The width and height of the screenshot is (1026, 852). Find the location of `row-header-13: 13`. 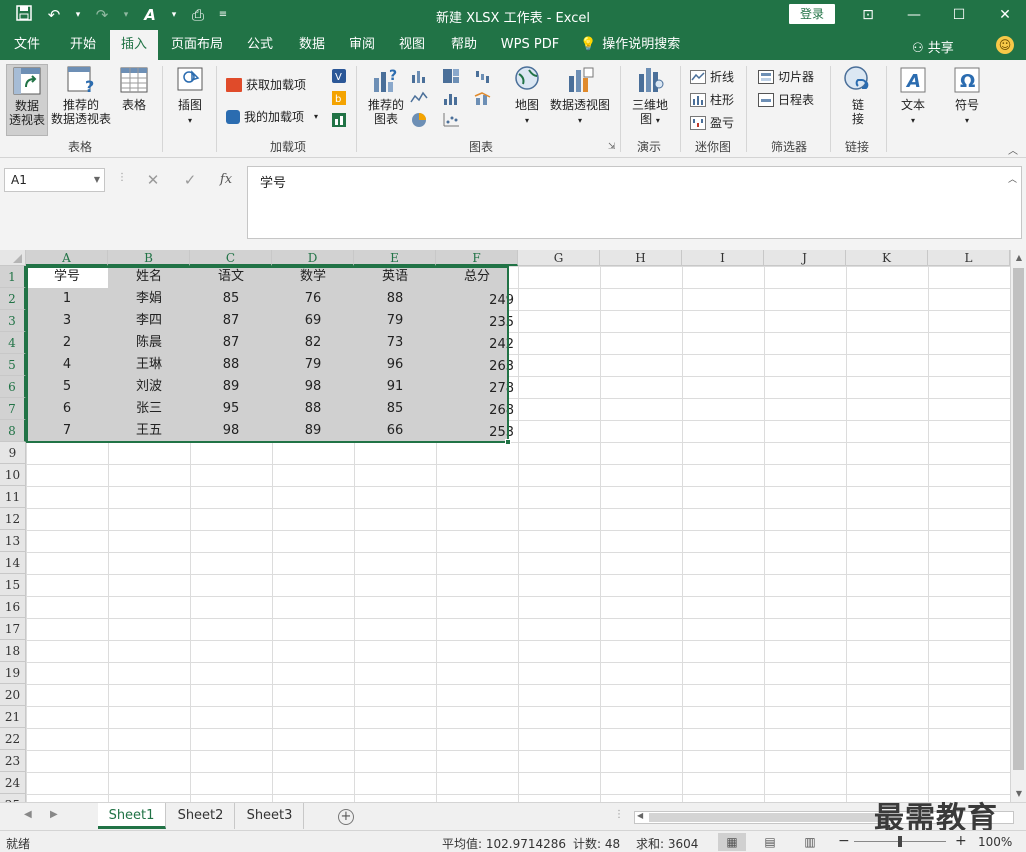

row-header-13: 13 is located at coordinates (13, 541).